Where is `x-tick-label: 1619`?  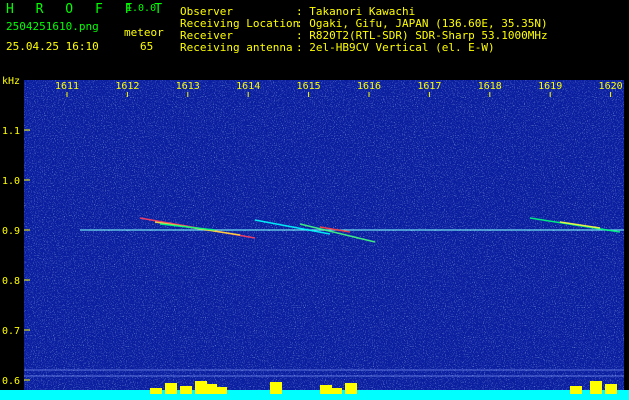 x-tick-label: 1619 is located at coordinates (550, 86).